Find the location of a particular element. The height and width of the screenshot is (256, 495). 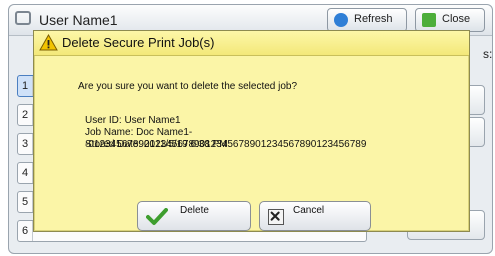

close-button: Close is located at coordinates (450, 20).